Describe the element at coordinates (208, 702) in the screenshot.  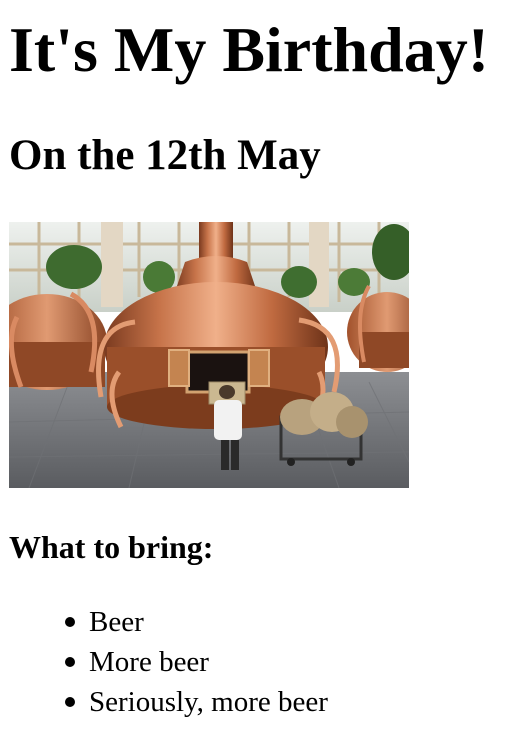
I see `list-item-label: Seriously, more beer` at that location.